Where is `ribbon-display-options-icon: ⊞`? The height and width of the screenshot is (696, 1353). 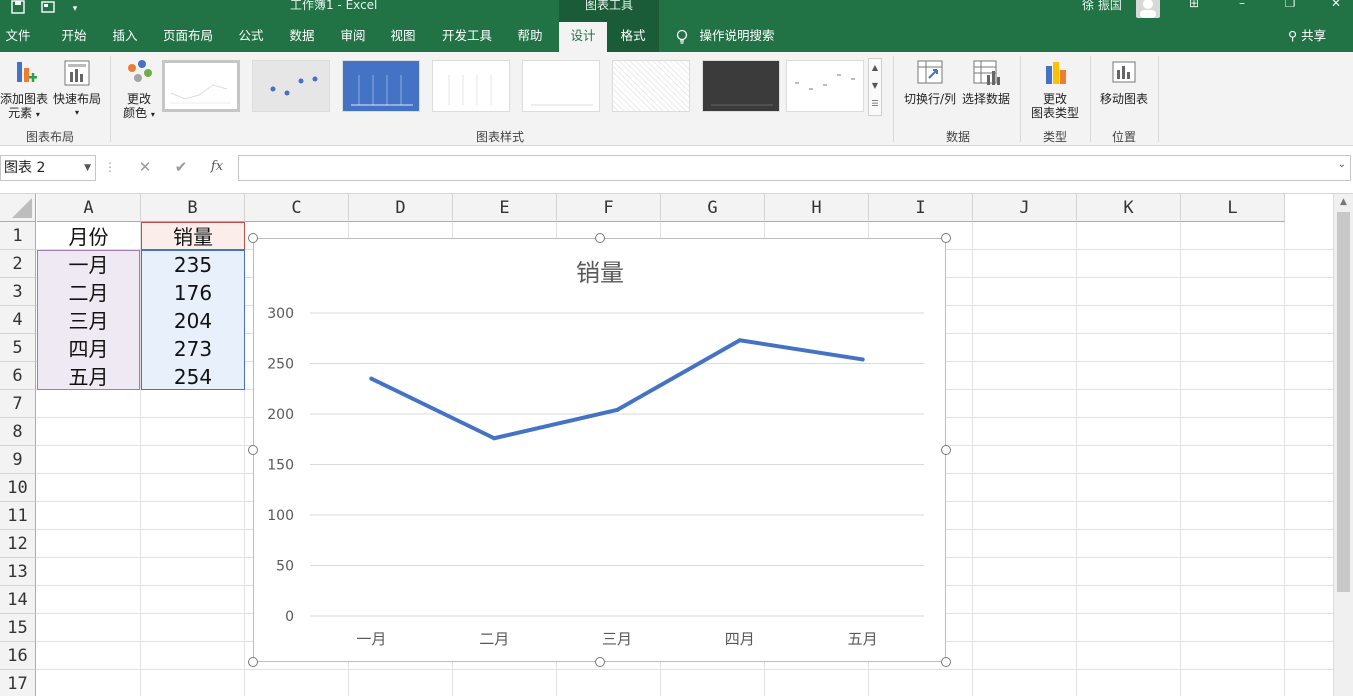 ribbon-display-options-icon: ⊞ is located at coordinates (1194, 5).